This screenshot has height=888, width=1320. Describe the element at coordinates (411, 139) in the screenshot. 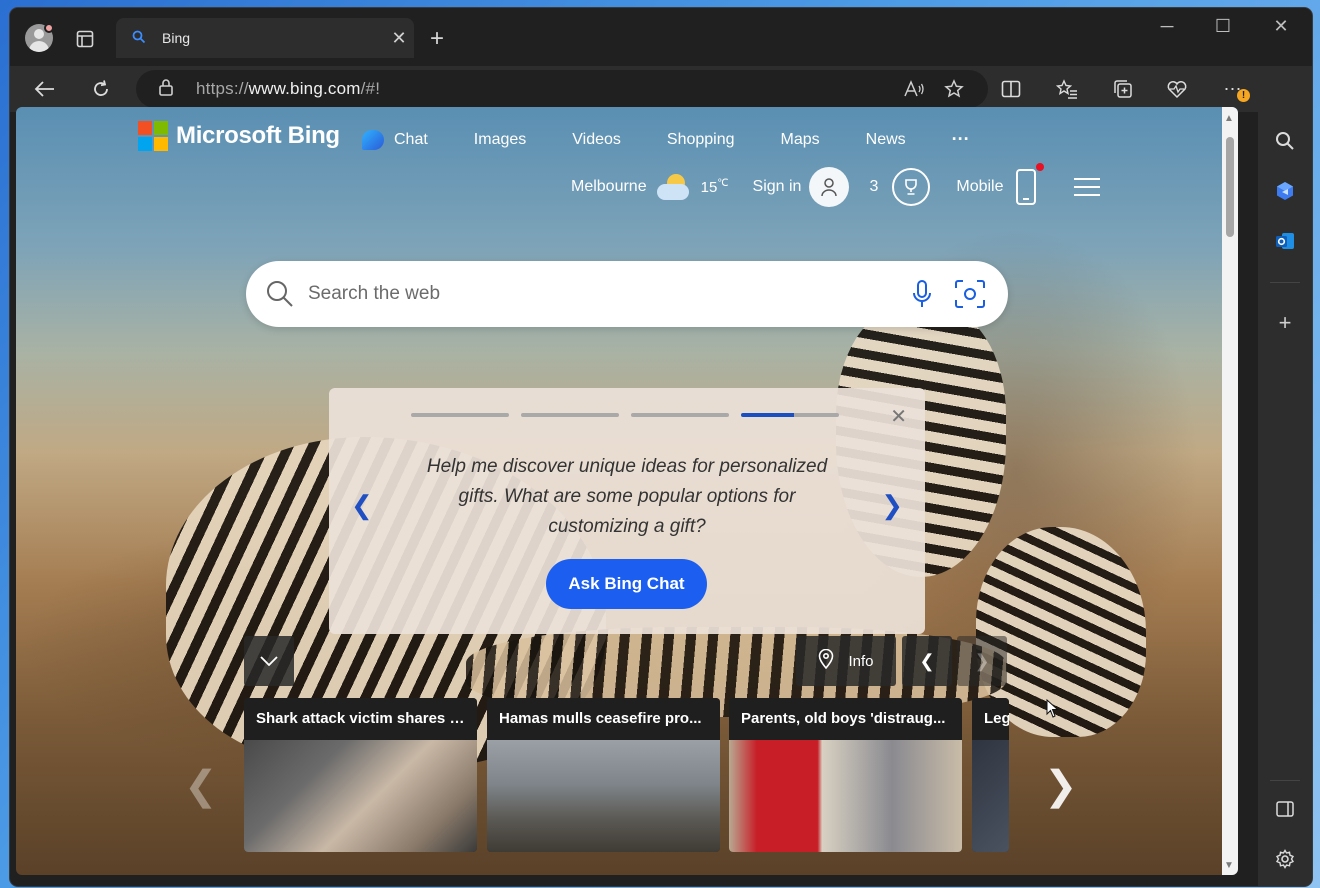

I see `nav-chat-label: Chat` at that location.